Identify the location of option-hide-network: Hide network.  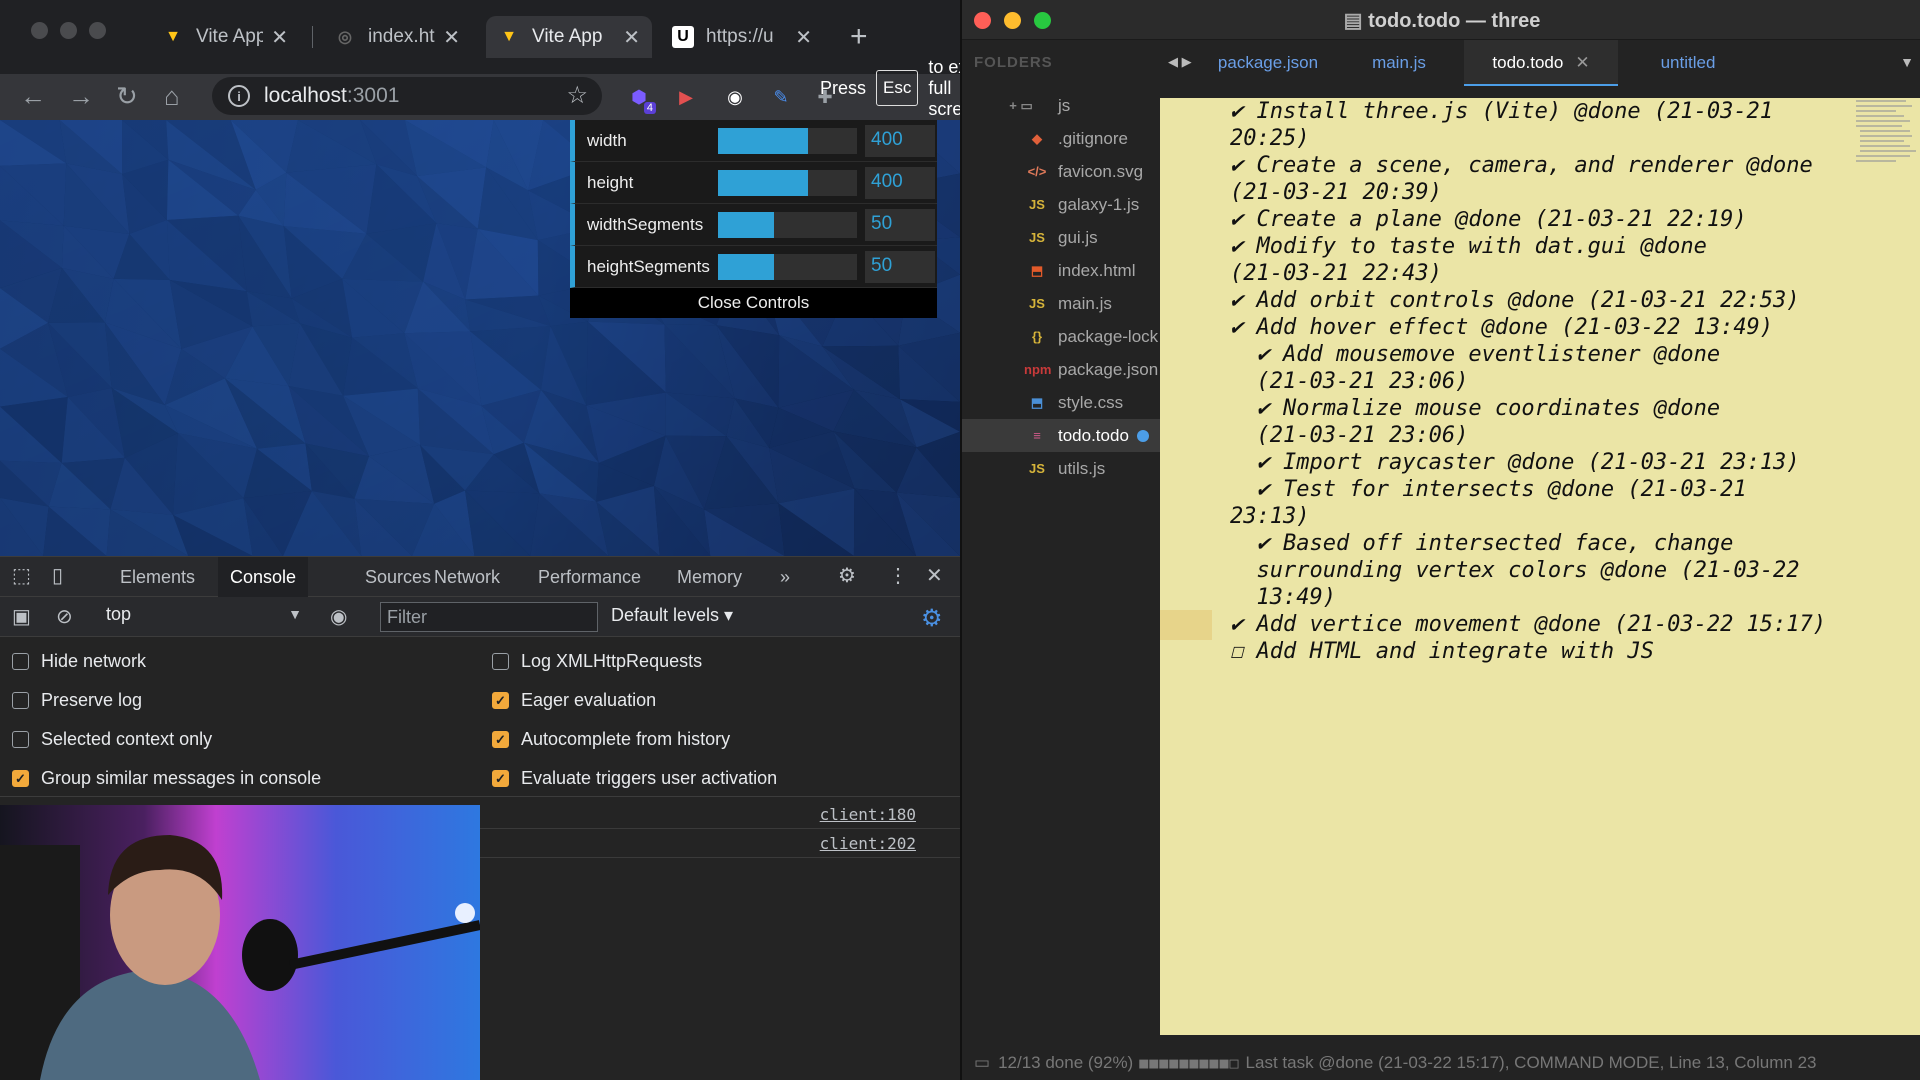
(79, 661).